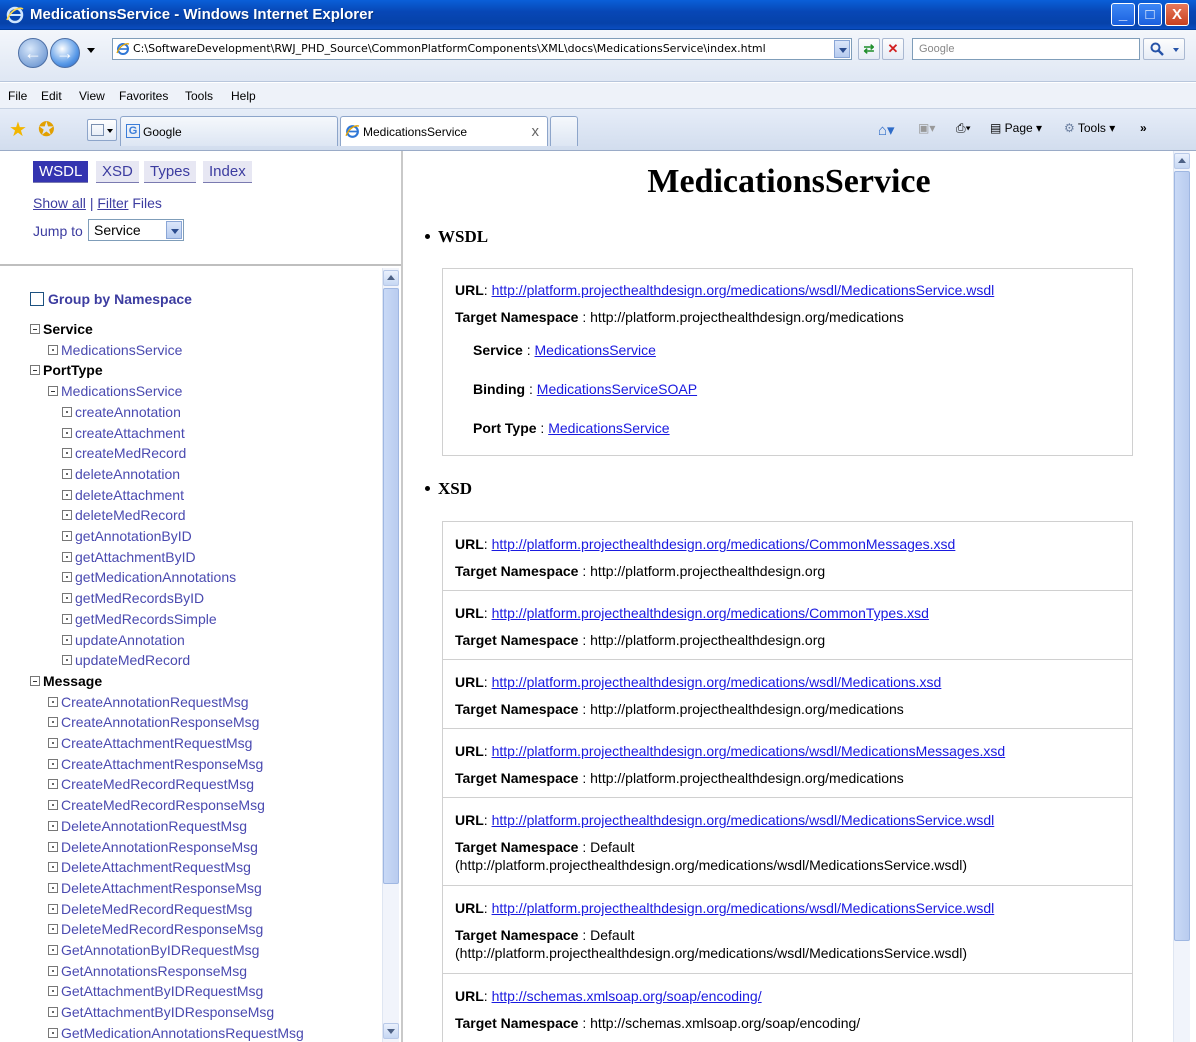 Image resolution: width=1196 pixels, height=1042 pixels. I want to click on tree-item-operation: getAnnotationByID, so click(127, 536).